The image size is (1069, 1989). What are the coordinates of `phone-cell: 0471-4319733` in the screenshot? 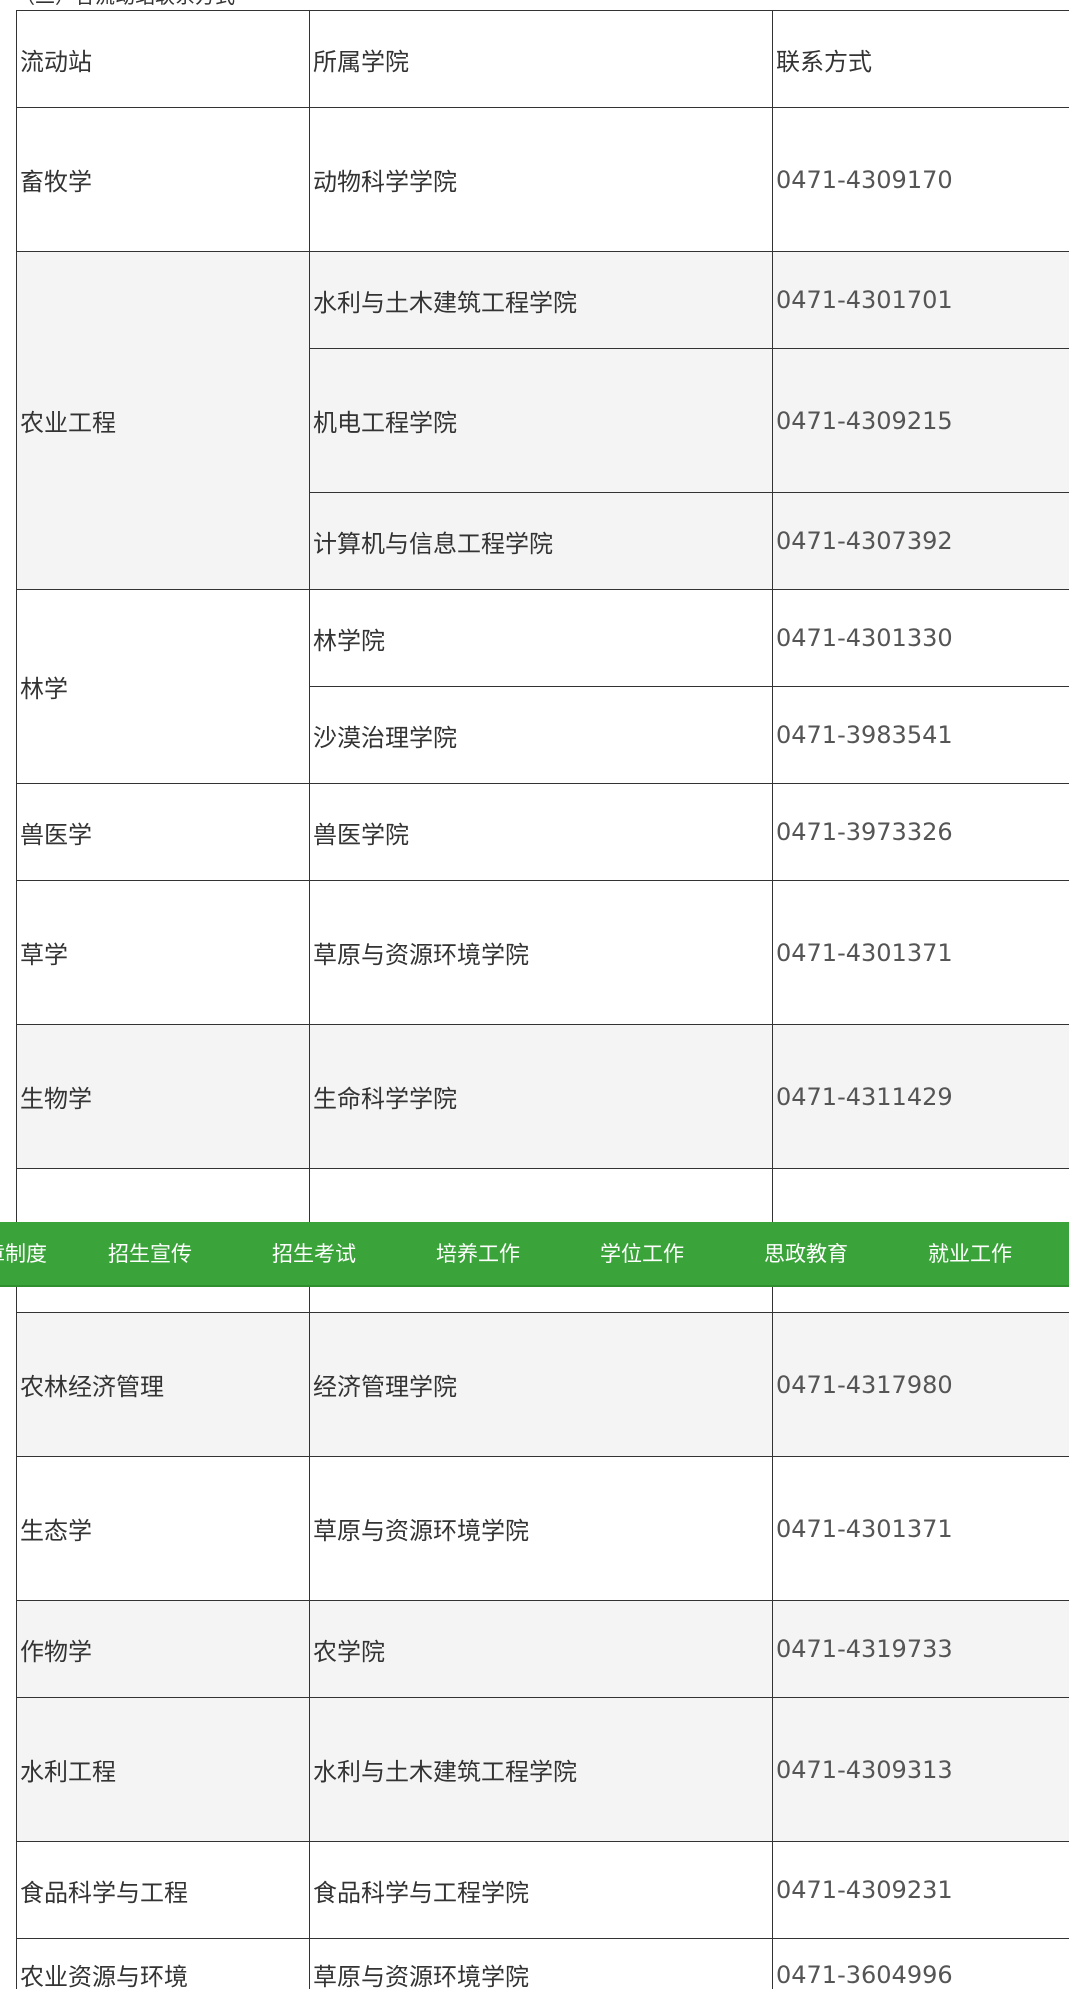 It's located at (920, 1649).